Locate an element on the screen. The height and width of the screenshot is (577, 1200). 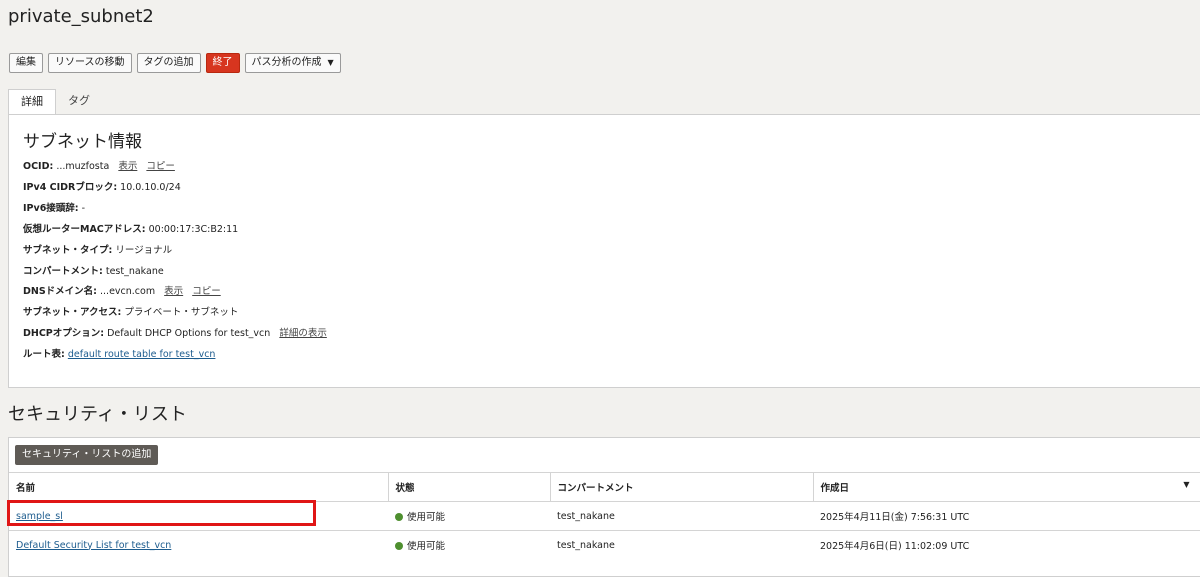
table-header-row: 名前 状態 コンパートメント 作成日 ▼ is located at coordinates (604, 487).